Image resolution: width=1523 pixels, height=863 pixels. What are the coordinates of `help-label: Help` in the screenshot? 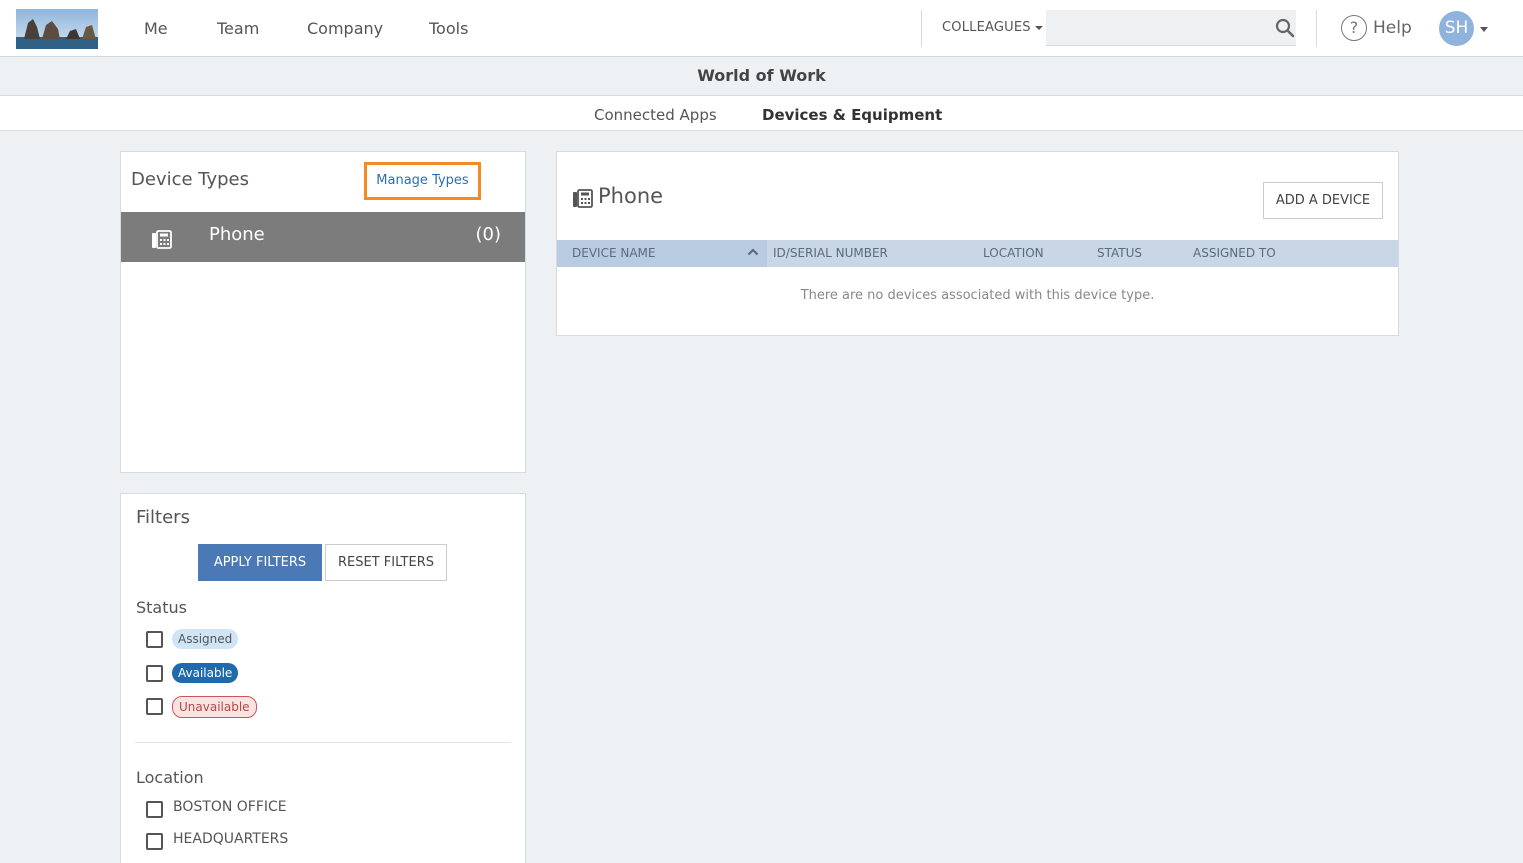 It's located at (1392, 28).